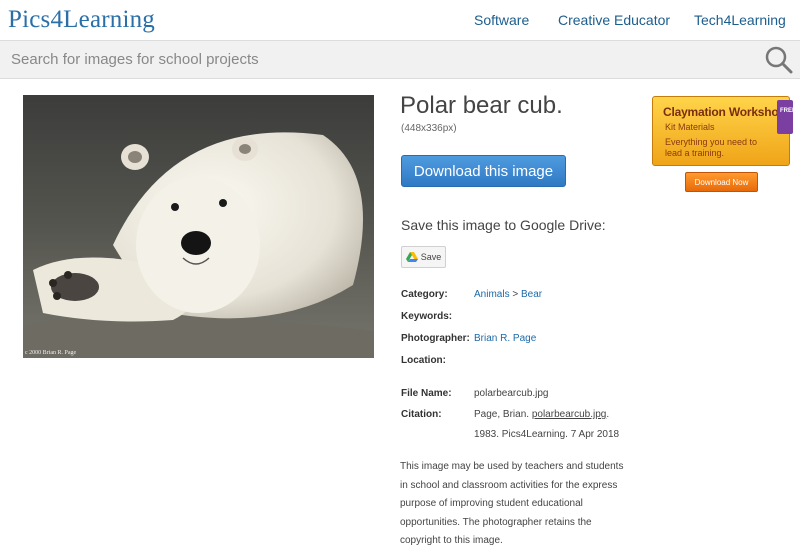 This screenshot has width=800, height=551. Describe the element at coordinates (788, 111) in the screenshot. I see `free-ribbon-label: FREE` at that location.